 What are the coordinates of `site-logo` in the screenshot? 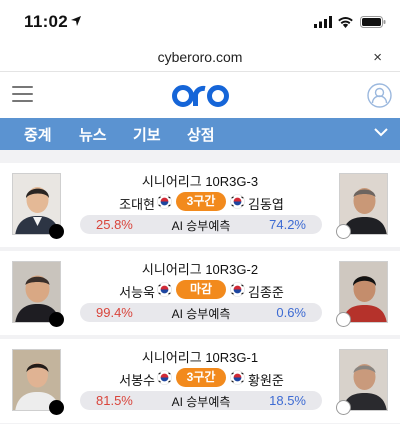 It's located at (201, 95).